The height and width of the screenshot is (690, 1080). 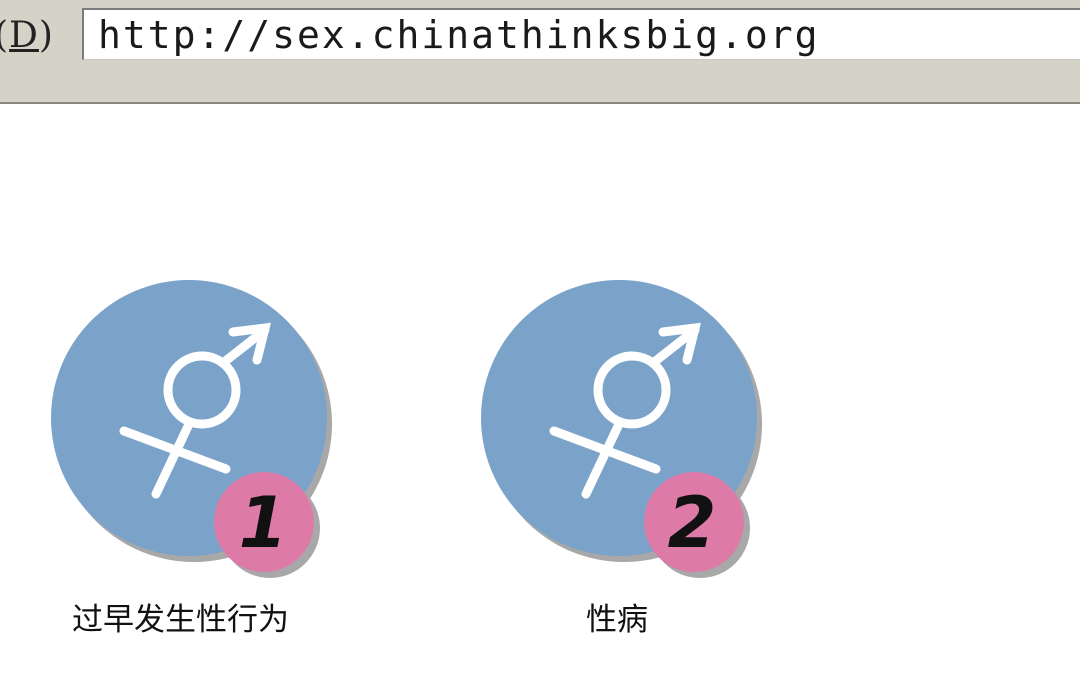 I want to click on address-label-close: ), so click(x=46, y=35).